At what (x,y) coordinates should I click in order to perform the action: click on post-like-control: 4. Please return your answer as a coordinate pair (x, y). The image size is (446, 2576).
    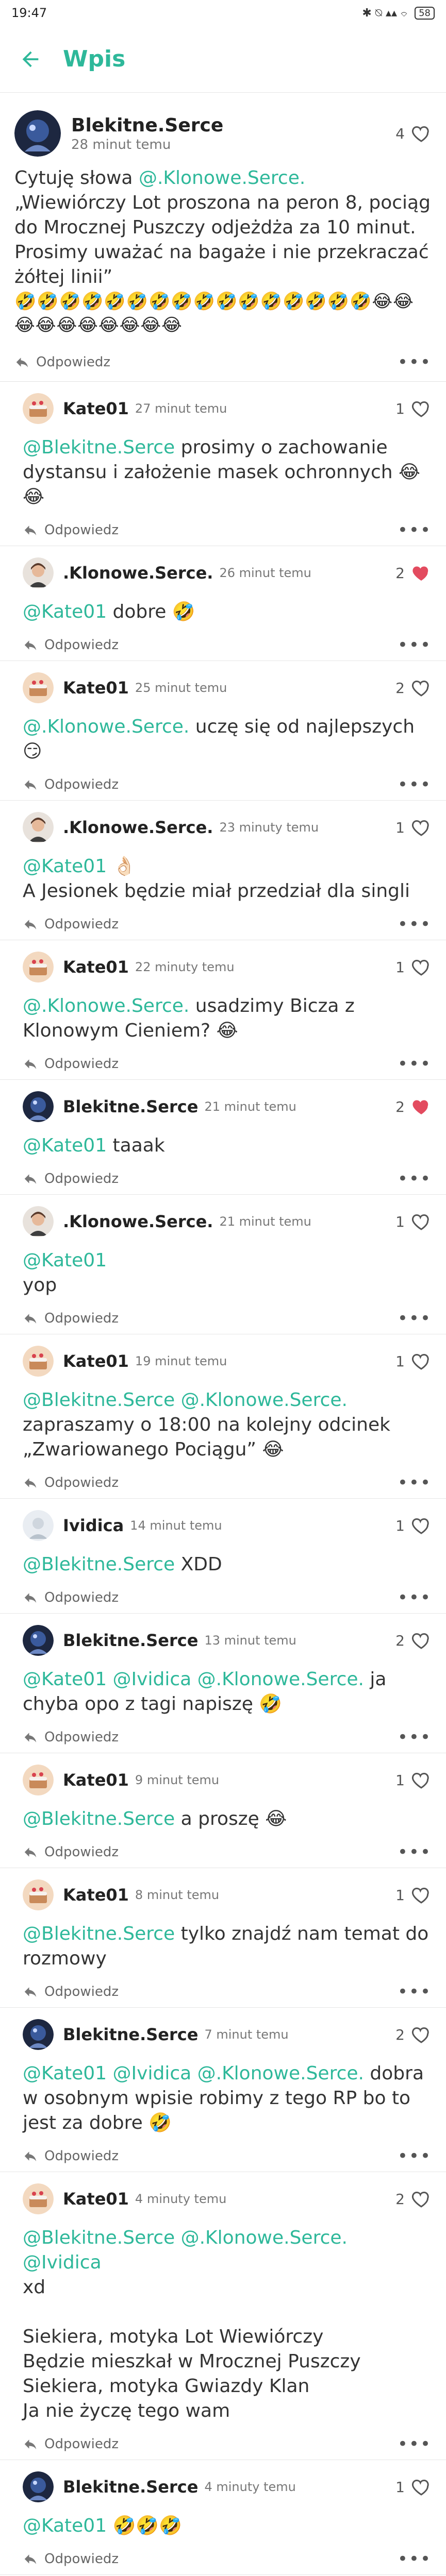
    Looking at the image, I should click on (413, 133).